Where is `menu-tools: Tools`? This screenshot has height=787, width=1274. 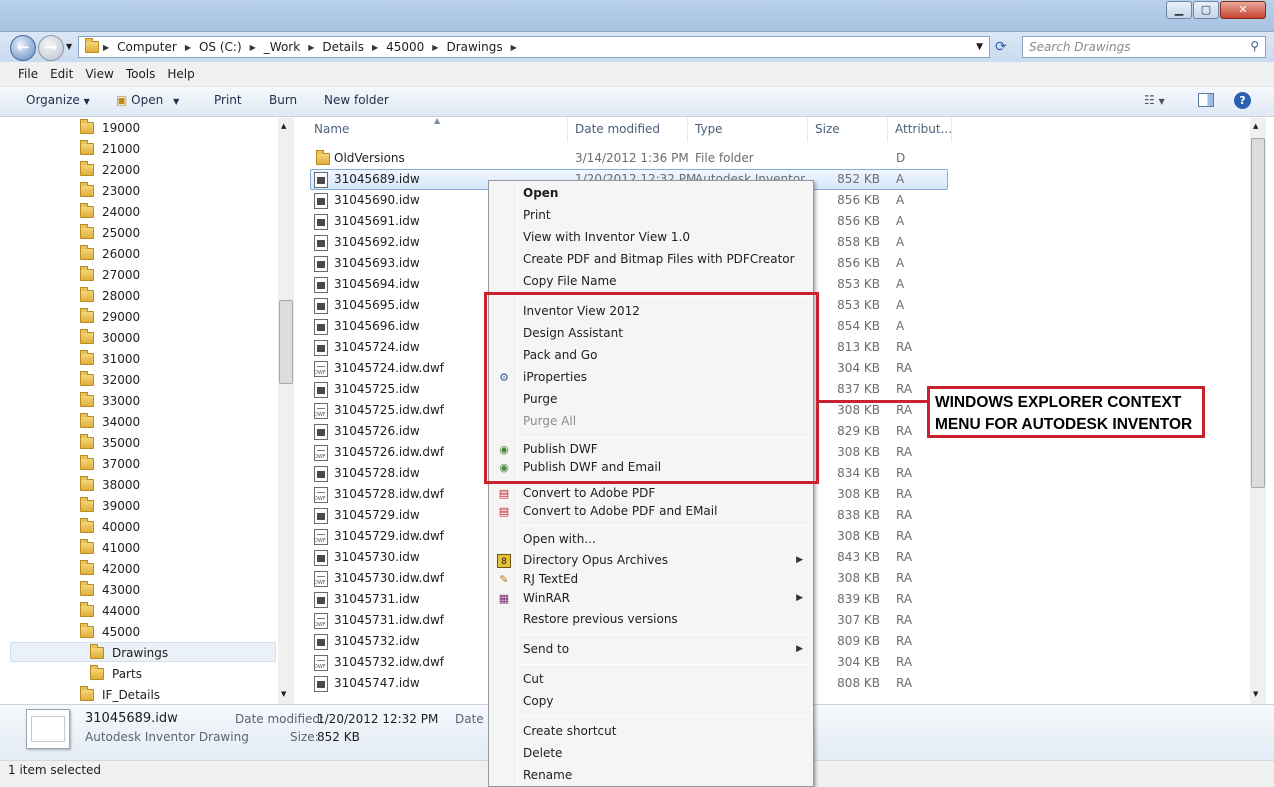 menu-tools: Tools is located at coordinates (141, 74).